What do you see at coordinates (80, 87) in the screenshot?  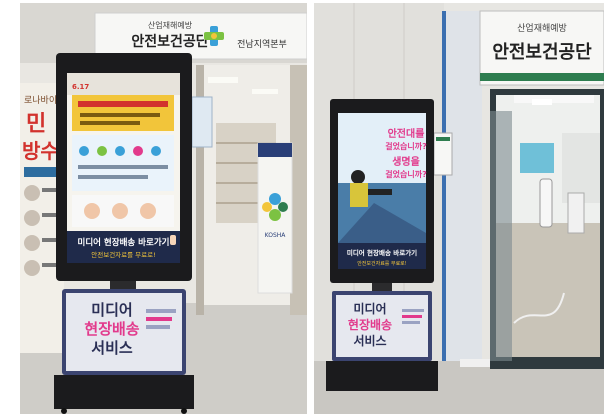 I see `left-screen-topline: 6.17` at bounding box center [80, 87].